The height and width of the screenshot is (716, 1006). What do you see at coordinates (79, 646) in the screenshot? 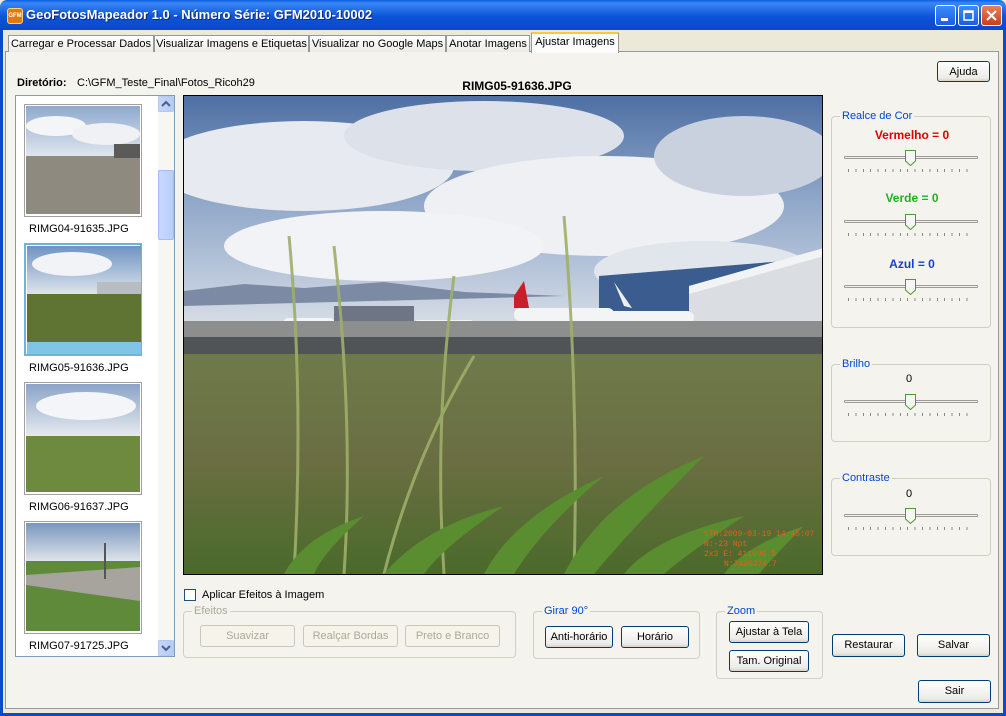
I see `thumbnail-label: RIMG07-91725.JPG` at bounding box center [79, 646].